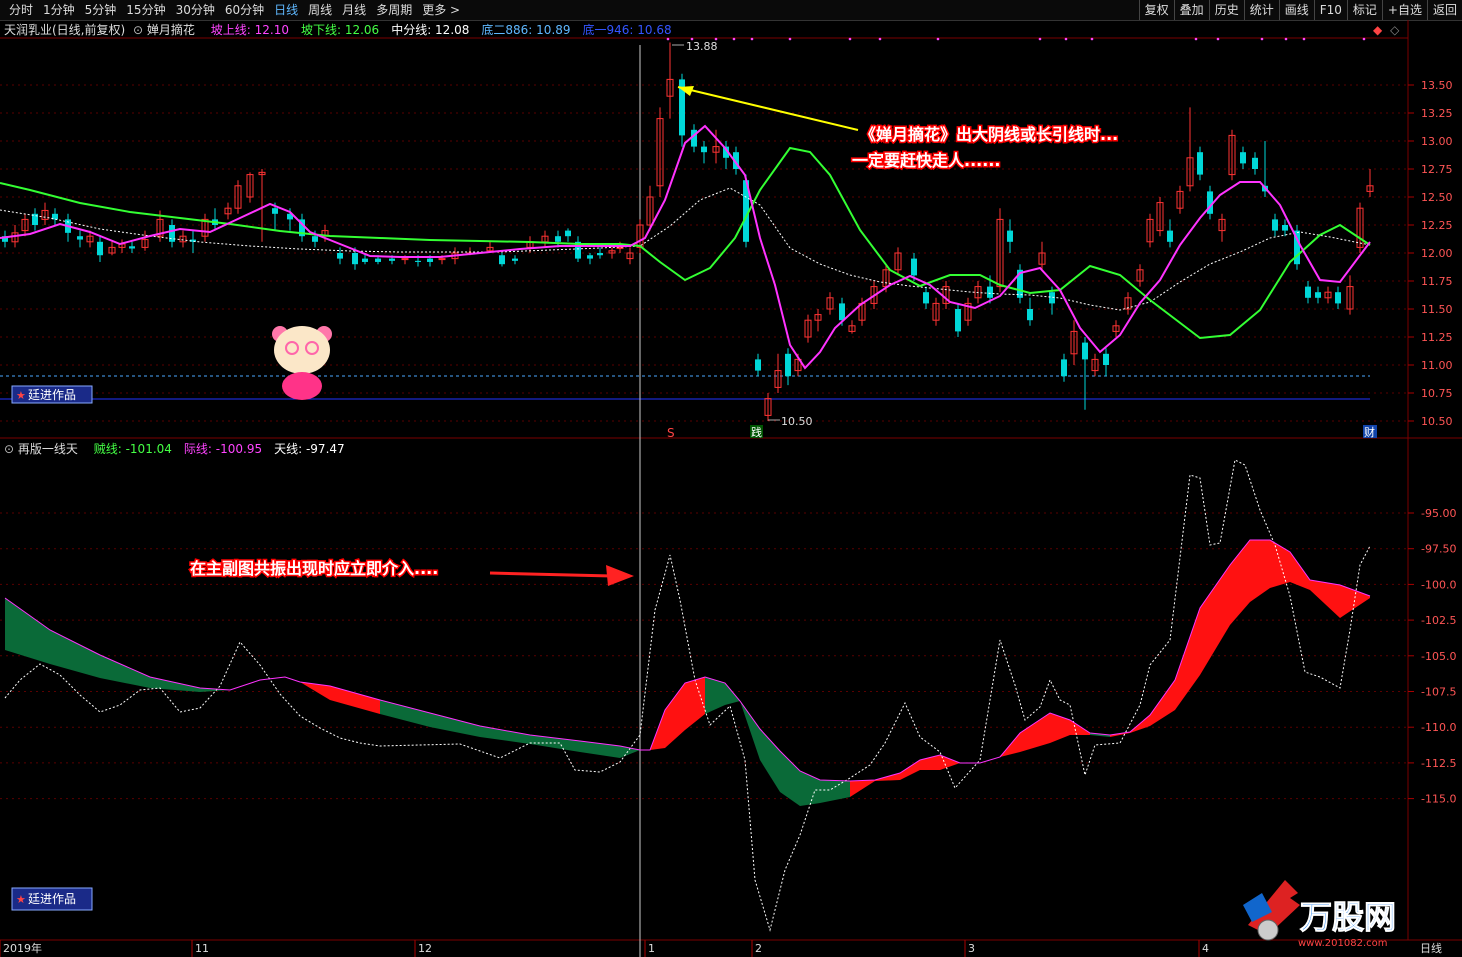 This screenshot has width=1462, height=957. I want to click on date-label: 2, so click(758, 948).